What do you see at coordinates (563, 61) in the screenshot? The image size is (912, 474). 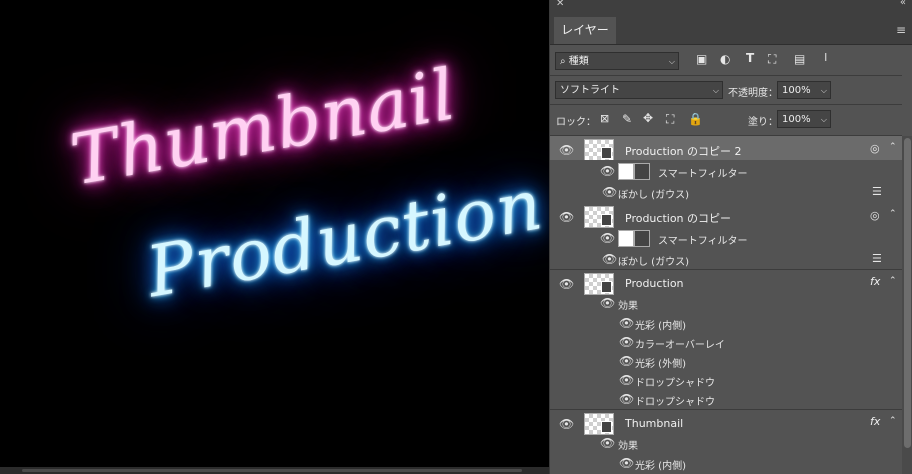 I see `search-icon: ⌕` at bounding box center [563, 61].